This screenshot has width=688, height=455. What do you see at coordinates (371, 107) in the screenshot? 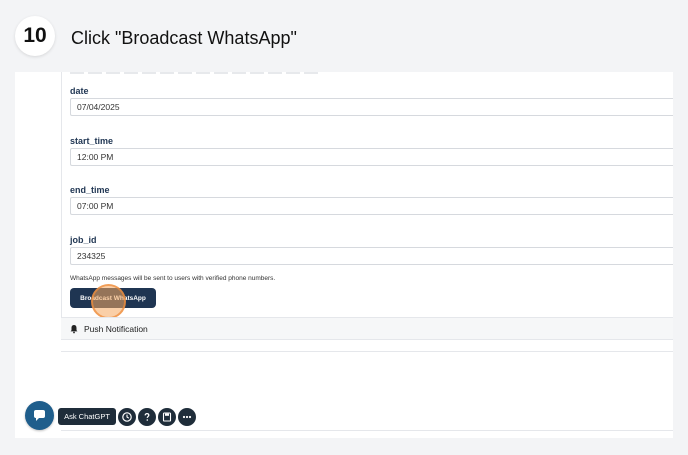
I see `date-input: 07/04/2025` at bounding box center [371, 107].